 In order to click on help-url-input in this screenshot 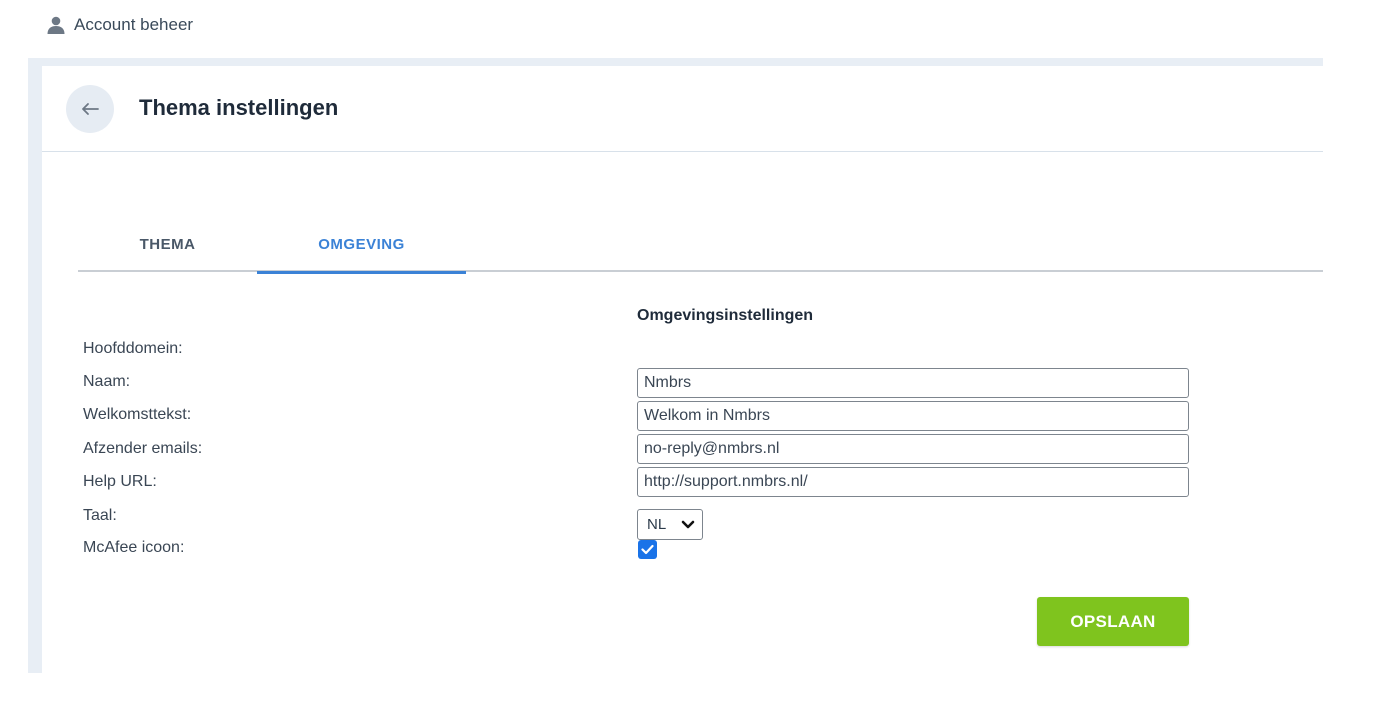, I will do `click(913, 482)`.